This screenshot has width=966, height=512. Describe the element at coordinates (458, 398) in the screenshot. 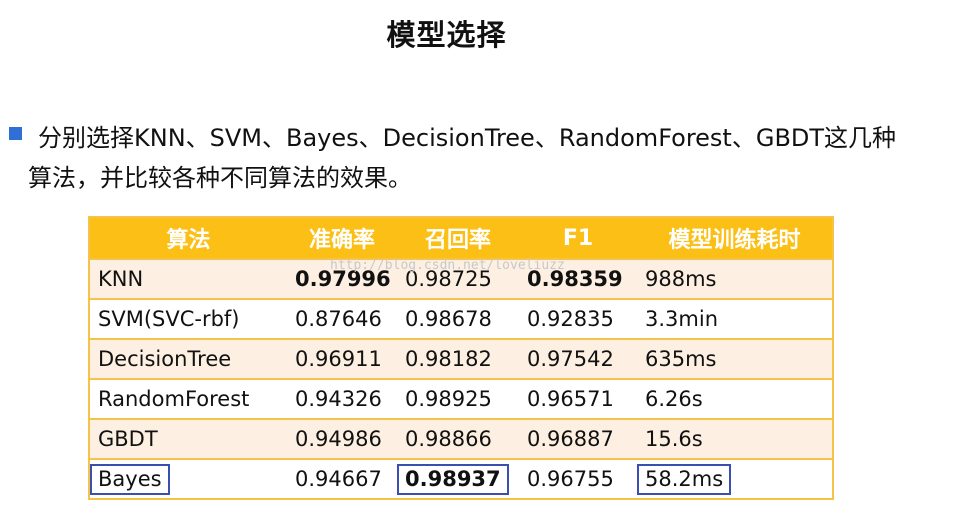

I see `cell-recall: 0.98925` at that location.